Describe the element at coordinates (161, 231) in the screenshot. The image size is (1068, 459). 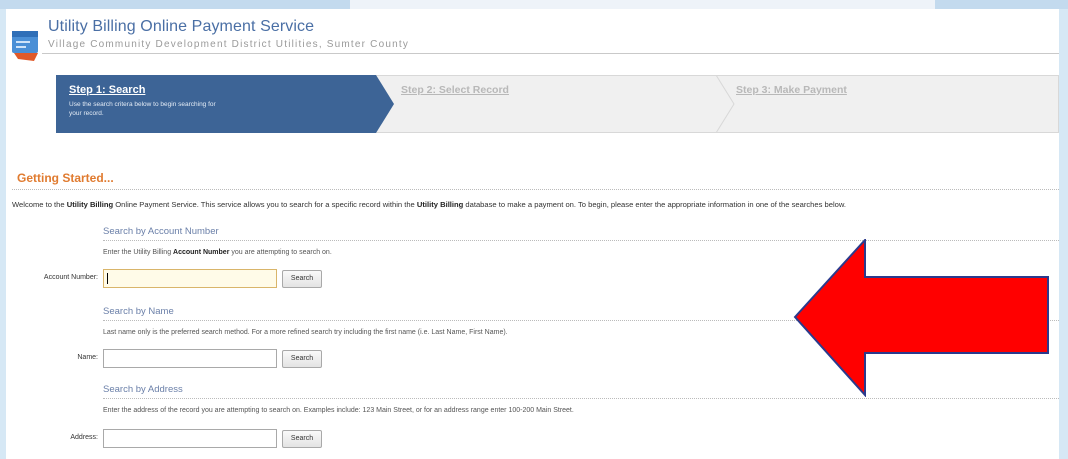
I see `account-search-title: Search by Account Number` at that location.